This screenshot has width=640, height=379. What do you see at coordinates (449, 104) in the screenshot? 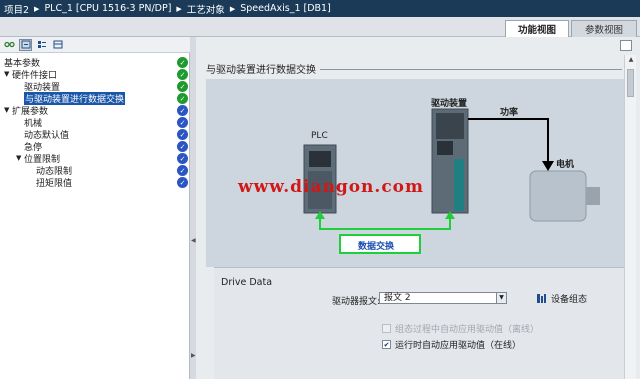
I see `drive-label: 驱动装置` at bounding box center [449, 104].